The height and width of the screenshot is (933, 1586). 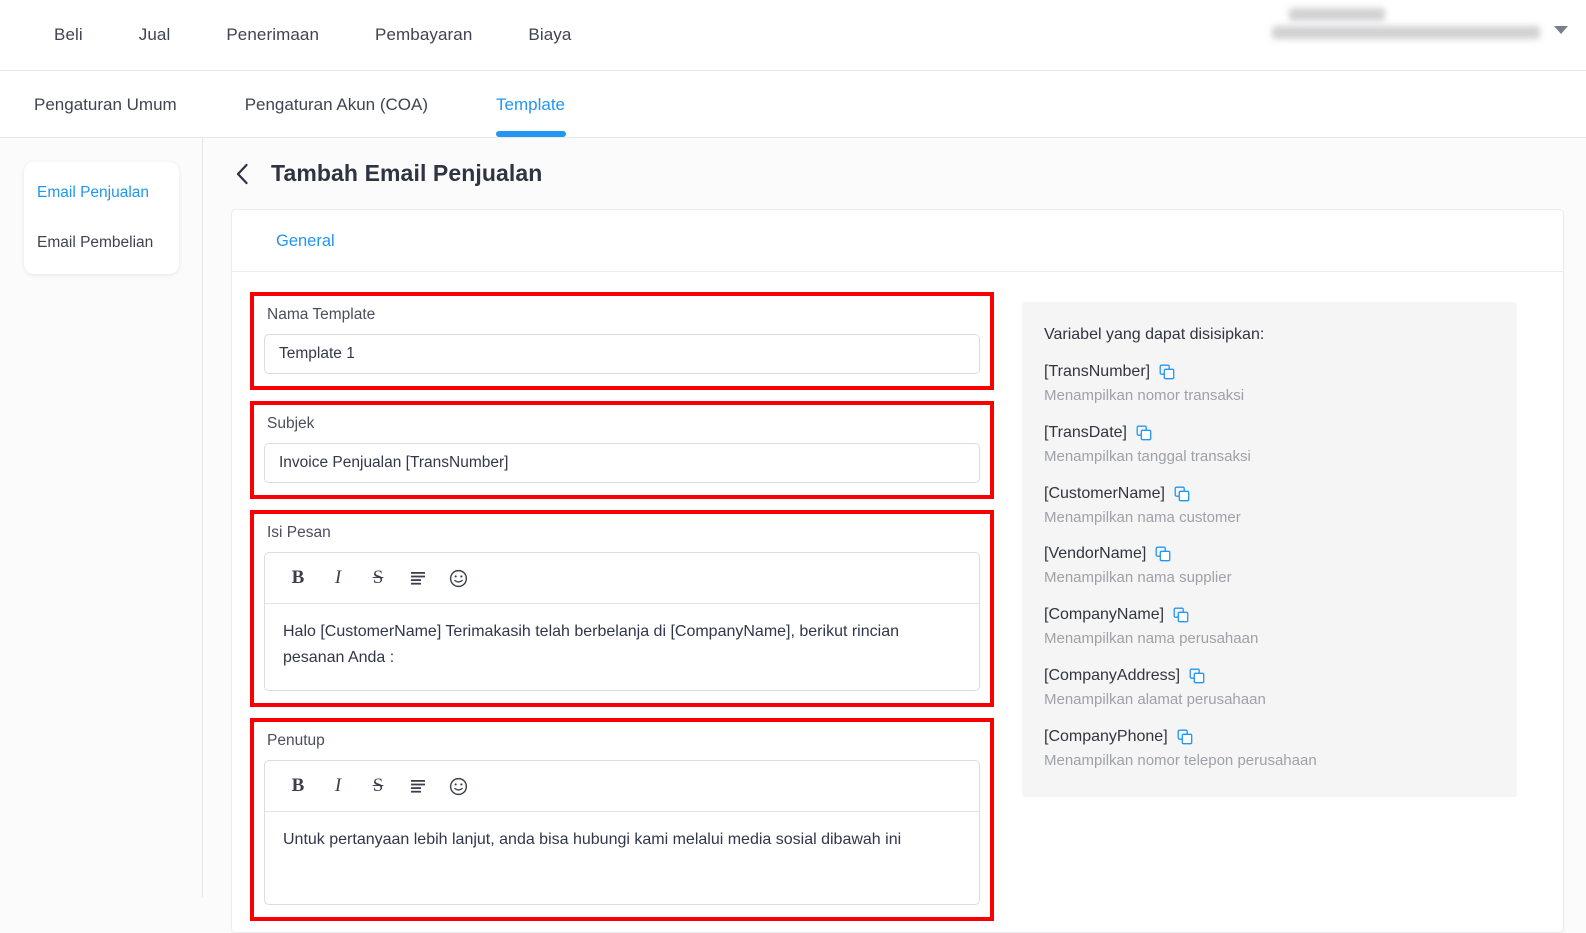 I want to click on sidebar-item-email-pembelian: Email Pembelian, so click(x=101, y=243).